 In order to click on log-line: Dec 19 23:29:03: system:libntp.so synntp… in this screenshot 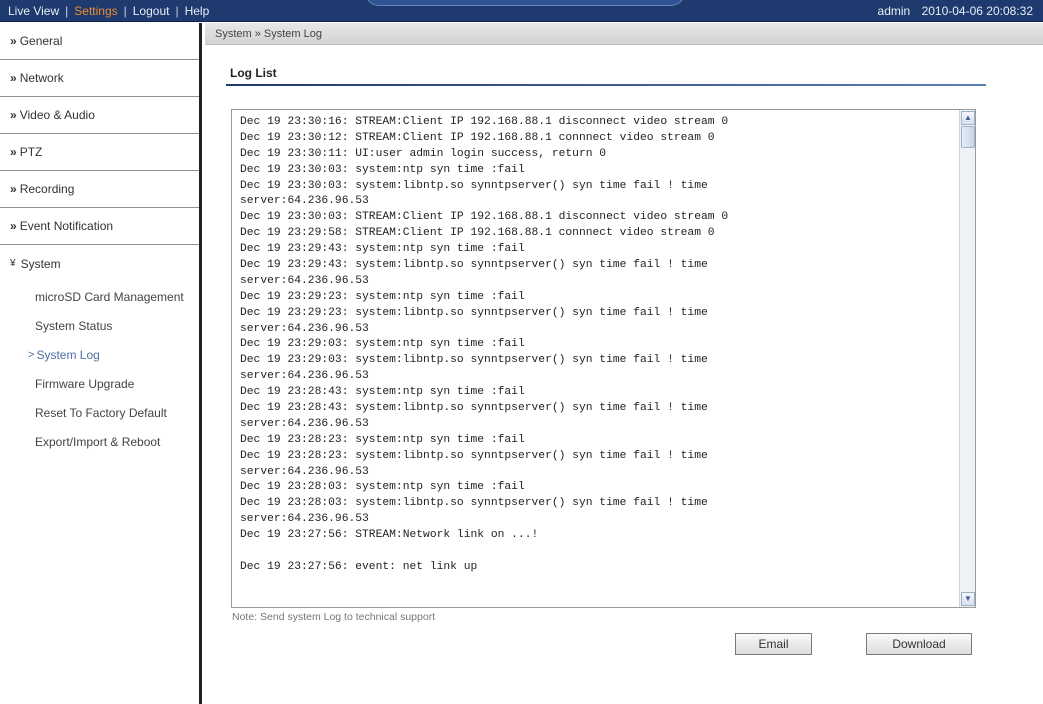, I will do `click(474, 360)`.